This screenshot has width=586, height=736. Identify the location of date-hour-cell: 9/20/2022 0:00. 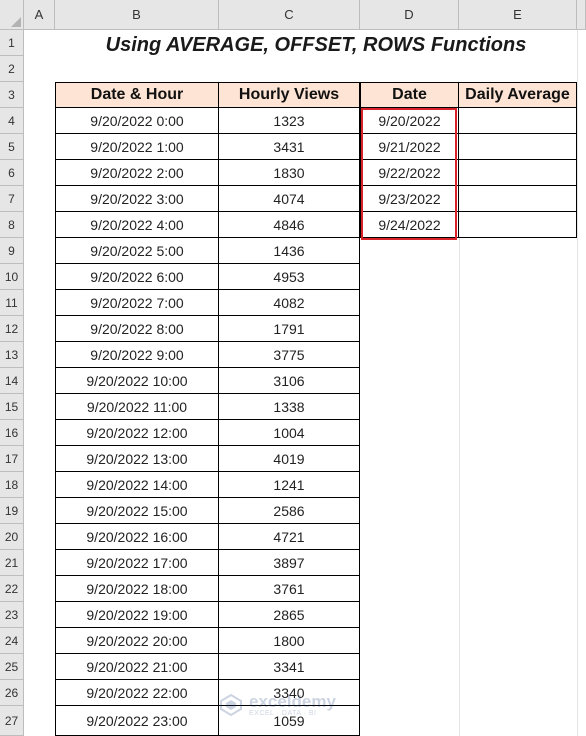
(137, 121).